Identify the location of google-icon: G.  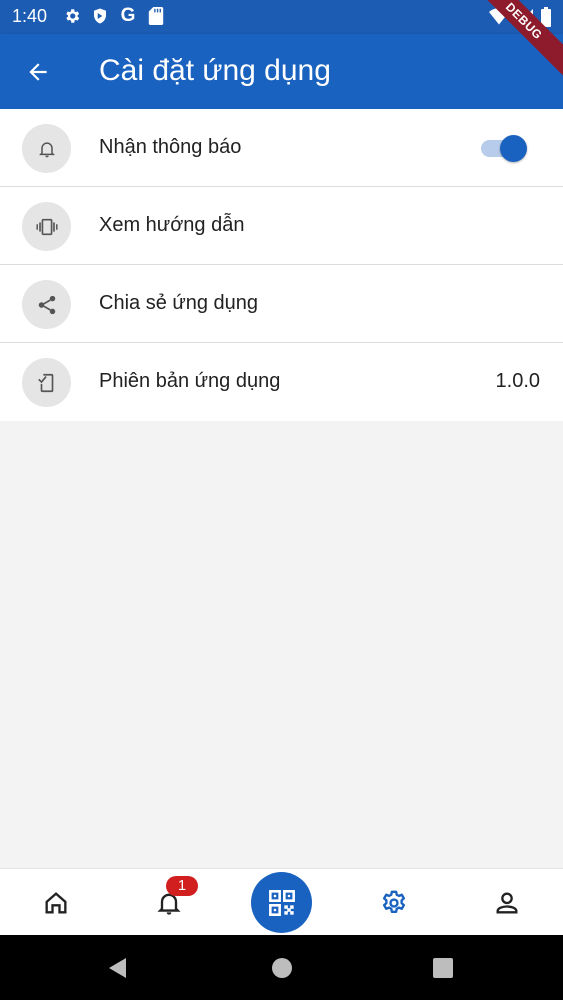
(128, 15).